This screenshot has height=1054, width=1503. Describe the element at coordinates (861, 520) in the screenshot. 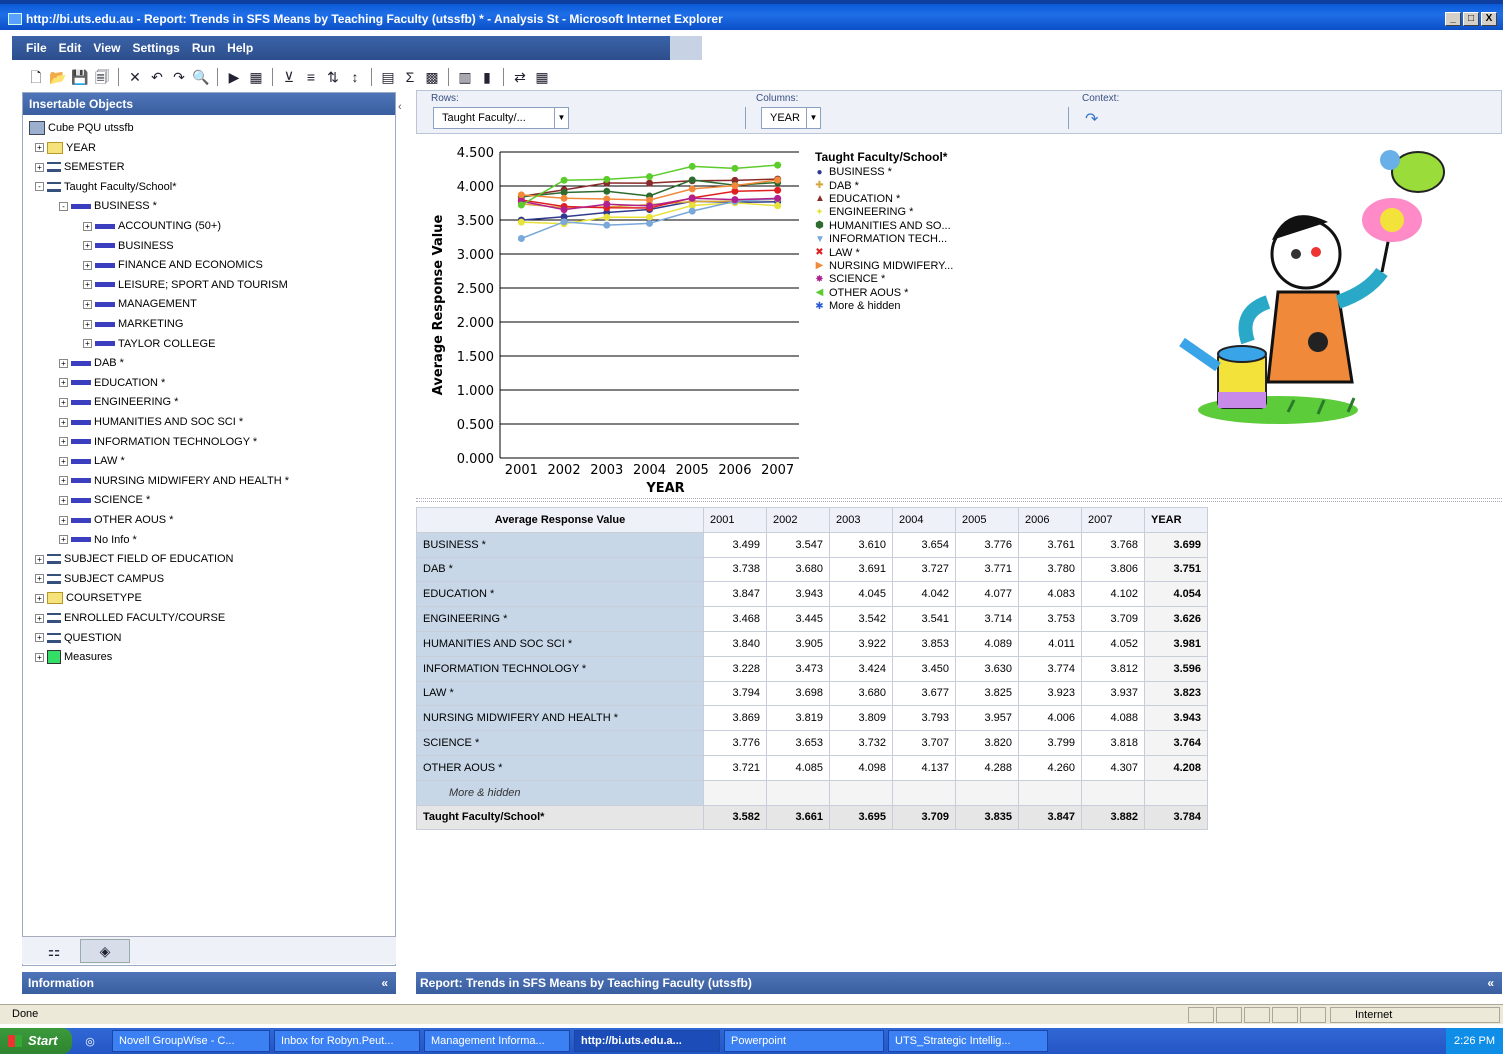

I see `column-header: 2003` at that location.